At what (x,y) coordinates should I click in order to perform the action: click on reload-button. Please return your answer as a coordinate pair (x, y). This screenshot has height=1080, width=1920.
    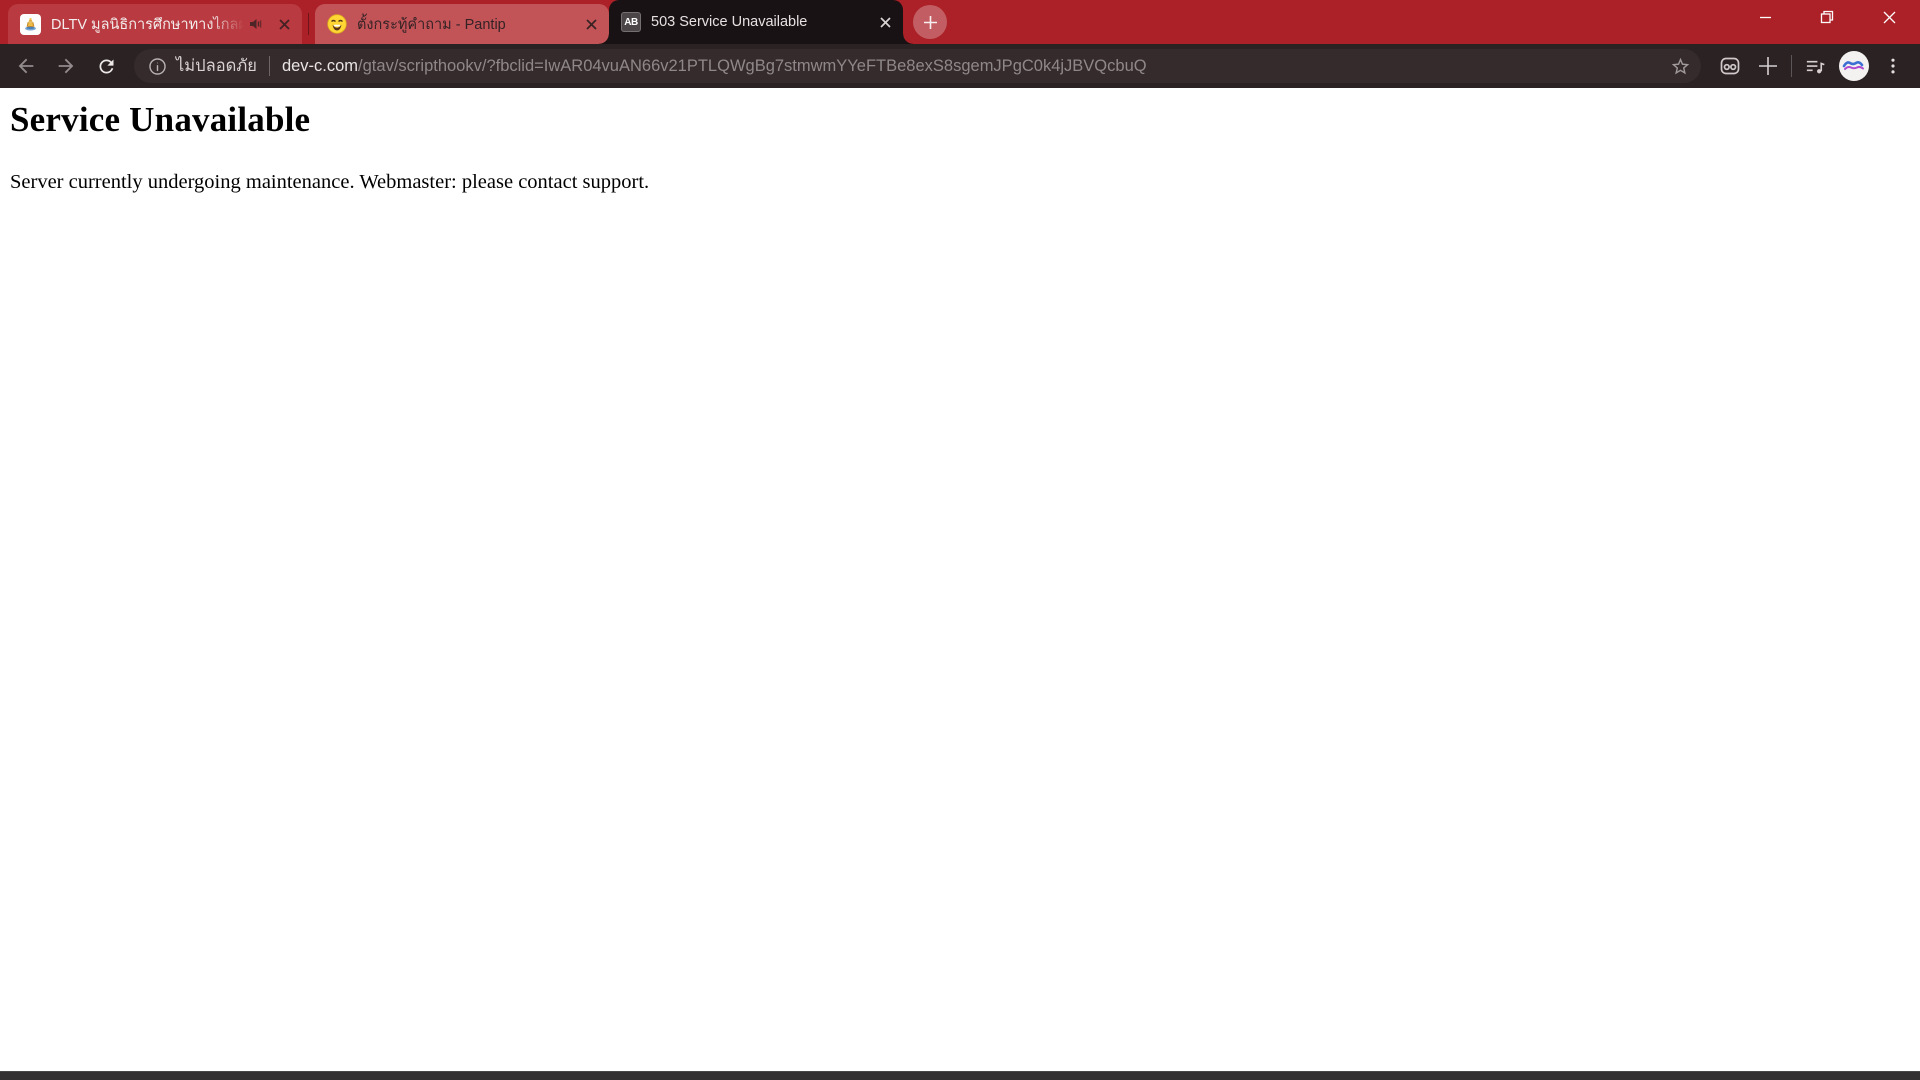
    Looking at the image, I should click on (106, 66).